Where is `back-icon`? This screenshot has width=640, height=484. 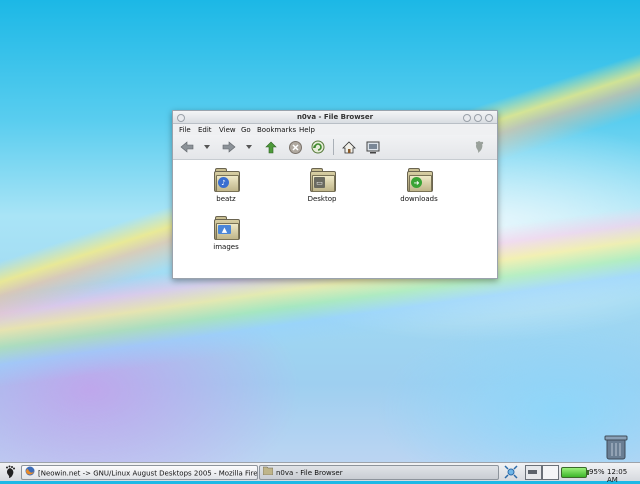
back-icon is located at coordinates (187, 147).